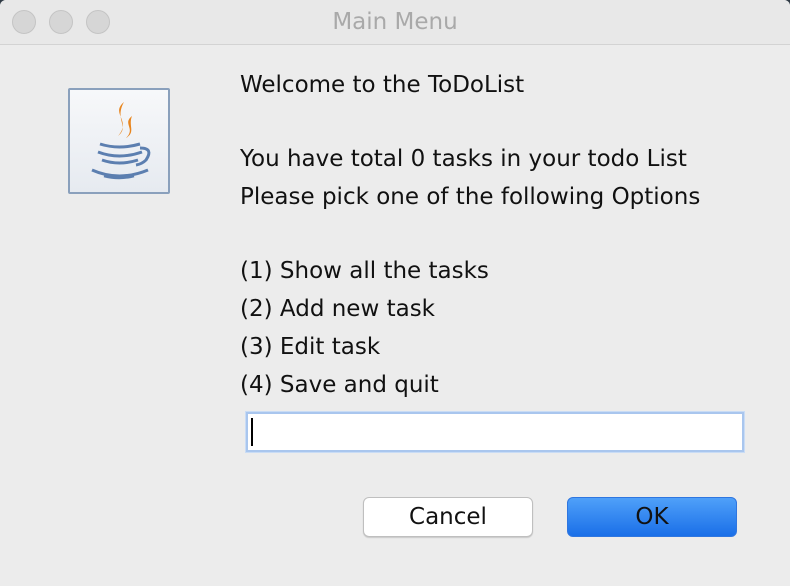 This screenshot has width=790, height=586. What do you see at coordinates (382, 85) in the screenshot?
I see `welcome-text: Welcome to the ToDoList` at bounding box center [382, 85].